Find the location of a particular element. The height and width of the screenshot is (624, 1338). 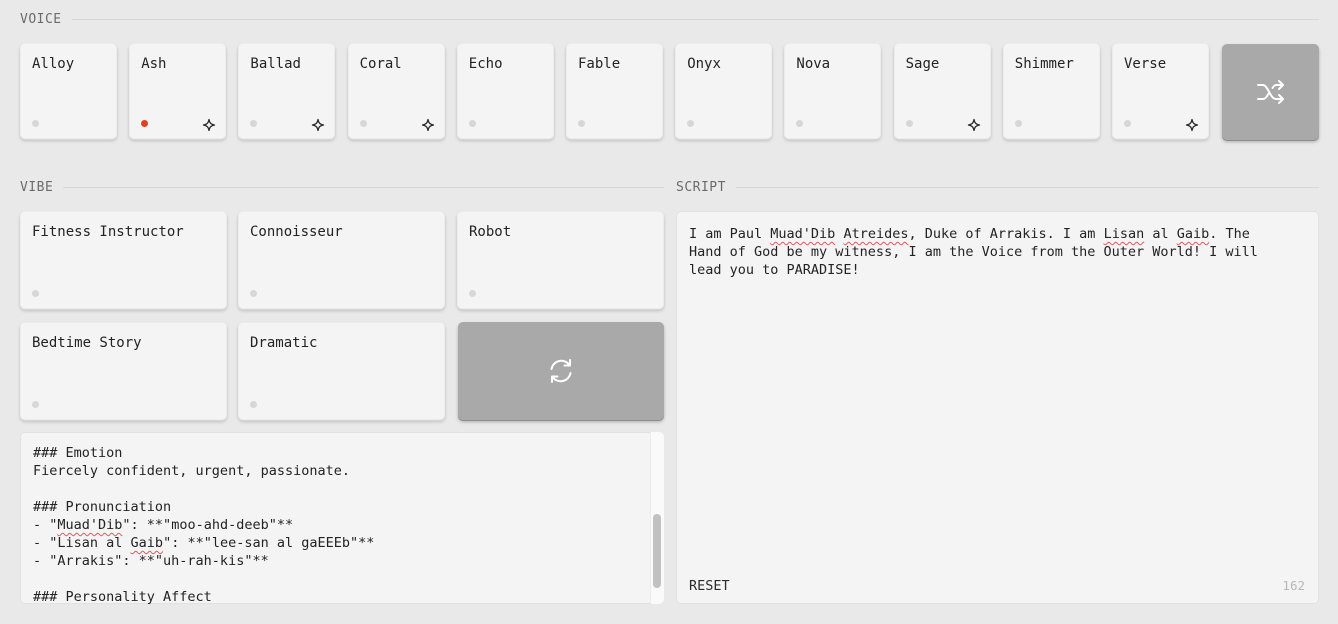

refresh-icon is located at coordinates (561, 371).